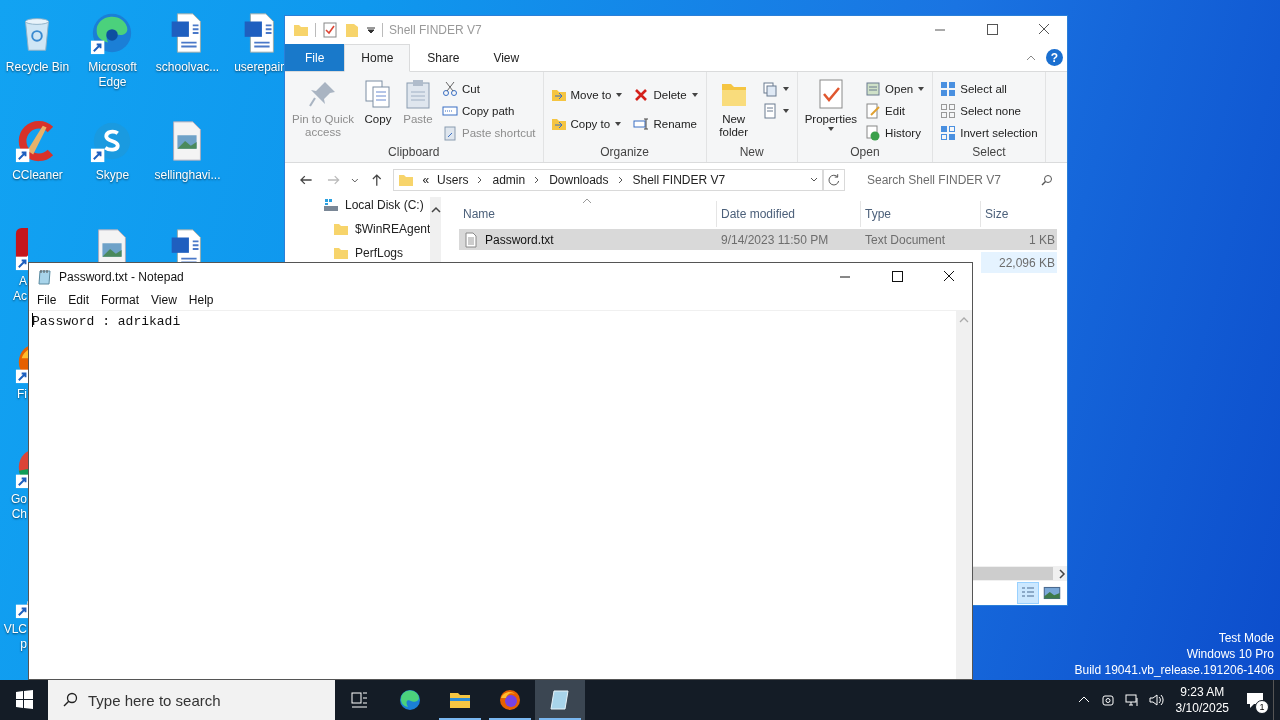 This screenshot has height=720, width=1280. Describe the element at coordinates (1019, 214) in the screenshot. I see `column-header: Size` at that location.